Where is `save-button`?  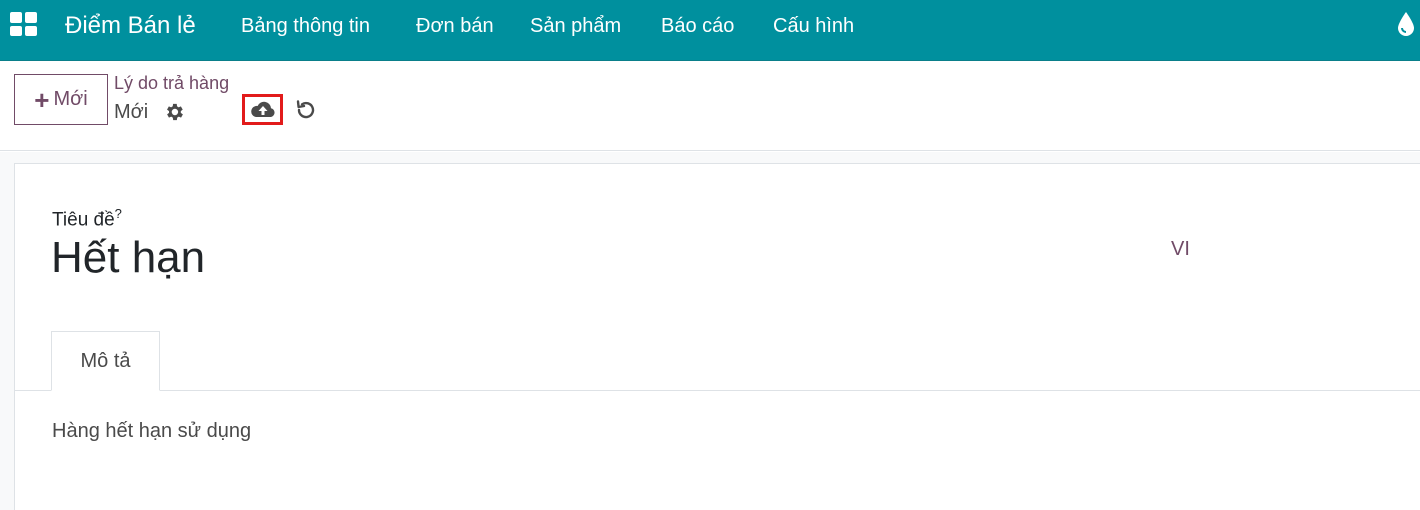 save-button is located at coordinates (262, 109).